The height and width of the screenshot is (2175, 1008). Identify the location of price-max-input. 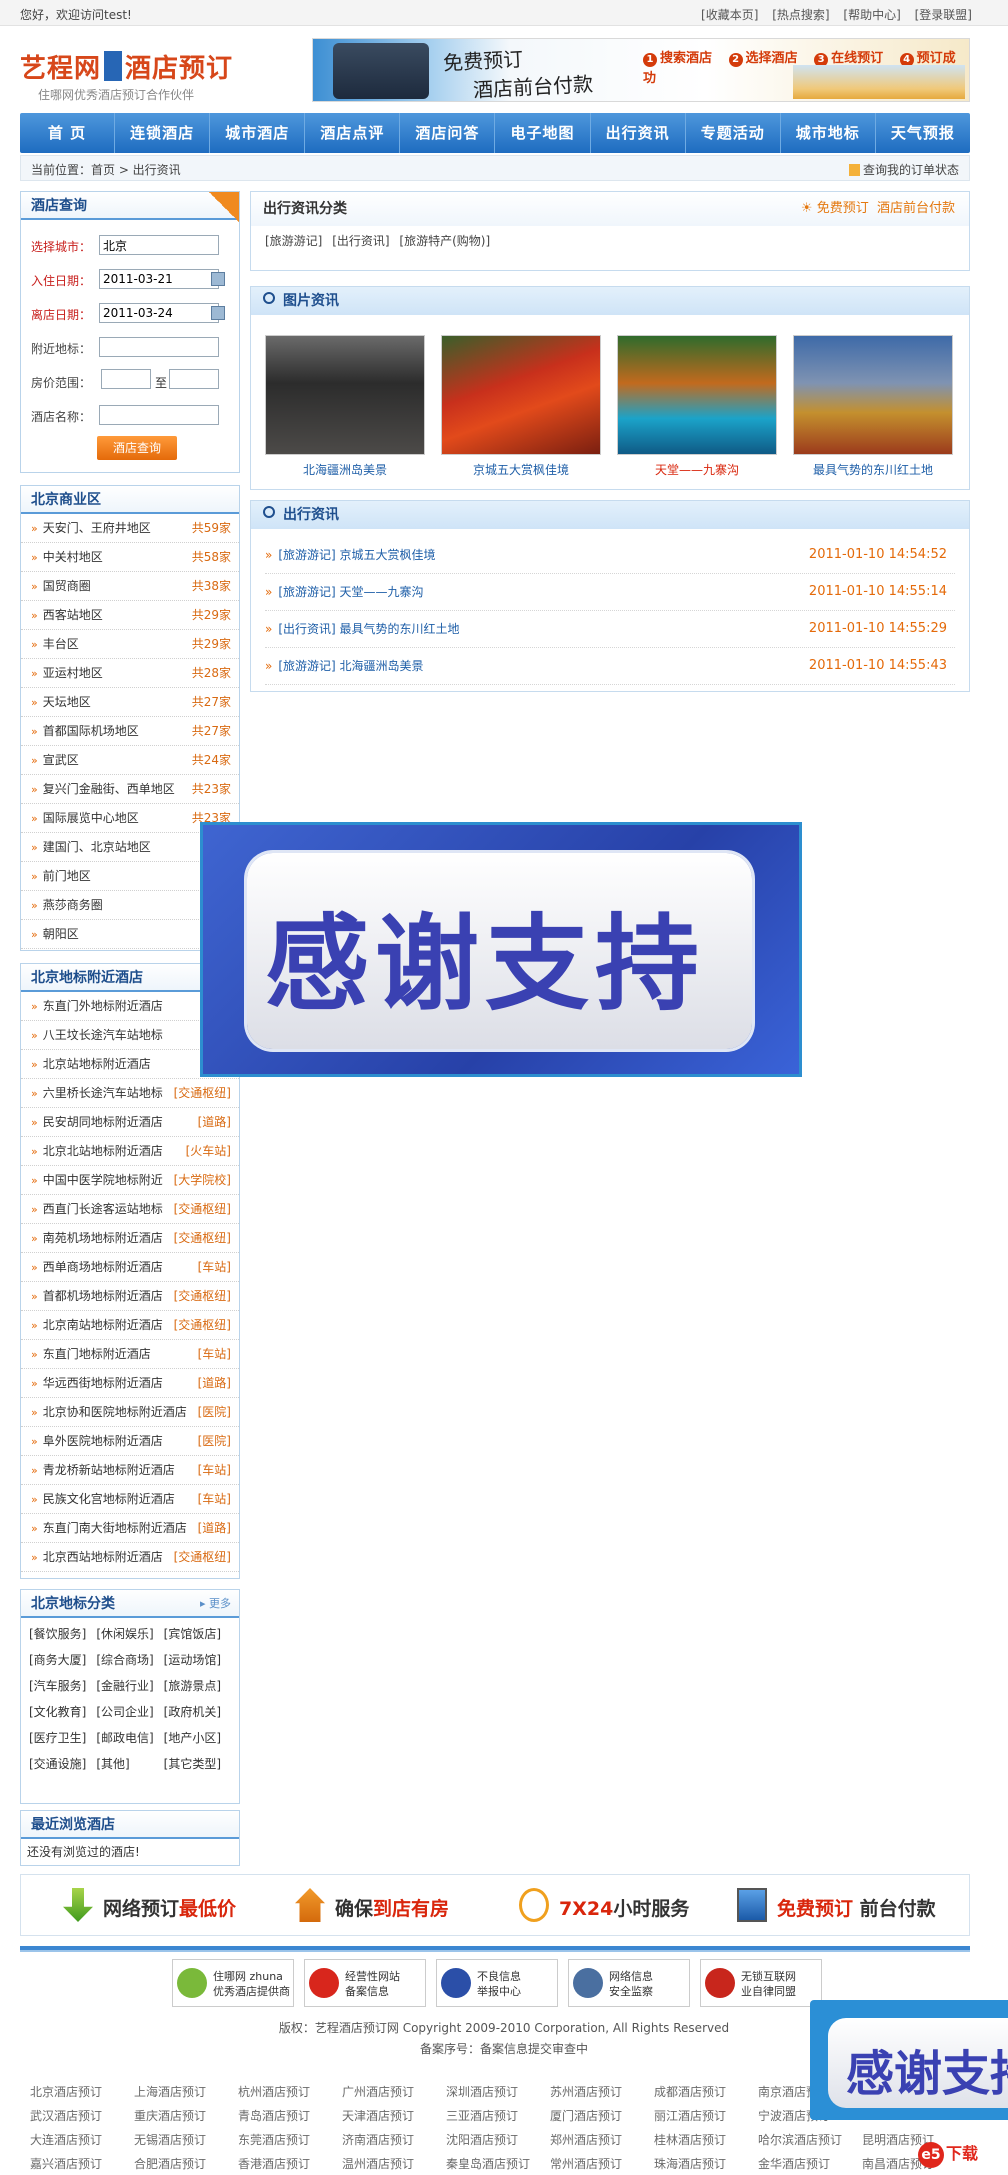
(194, 379).